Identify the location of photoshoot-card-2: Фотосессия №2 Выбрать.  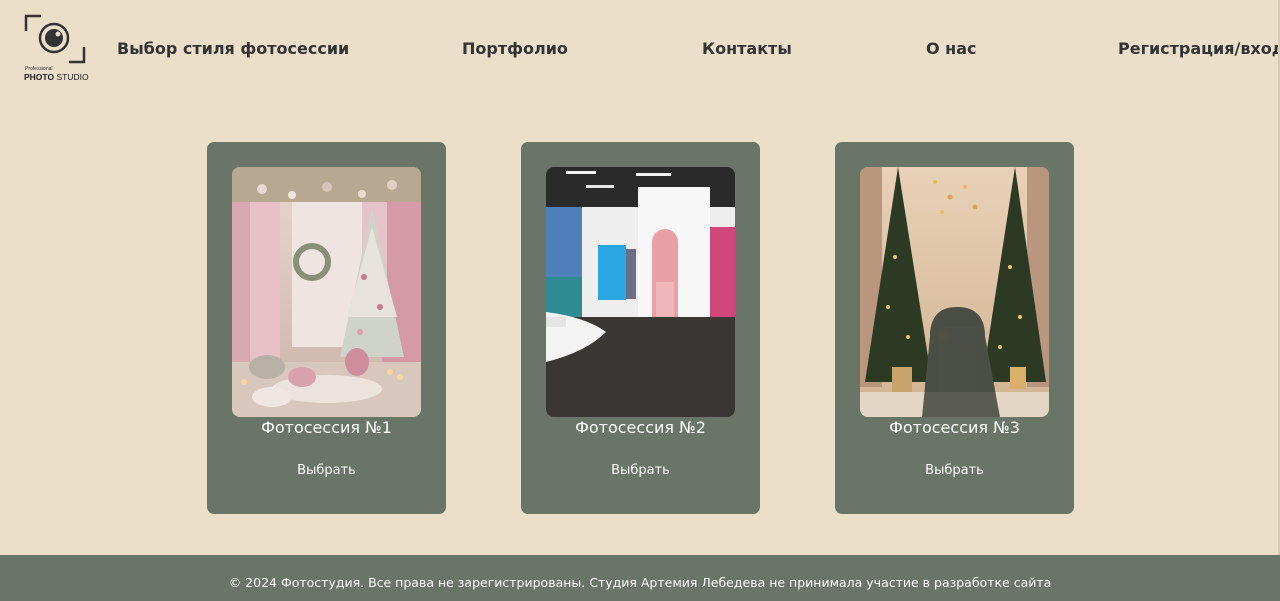
(640, 328).